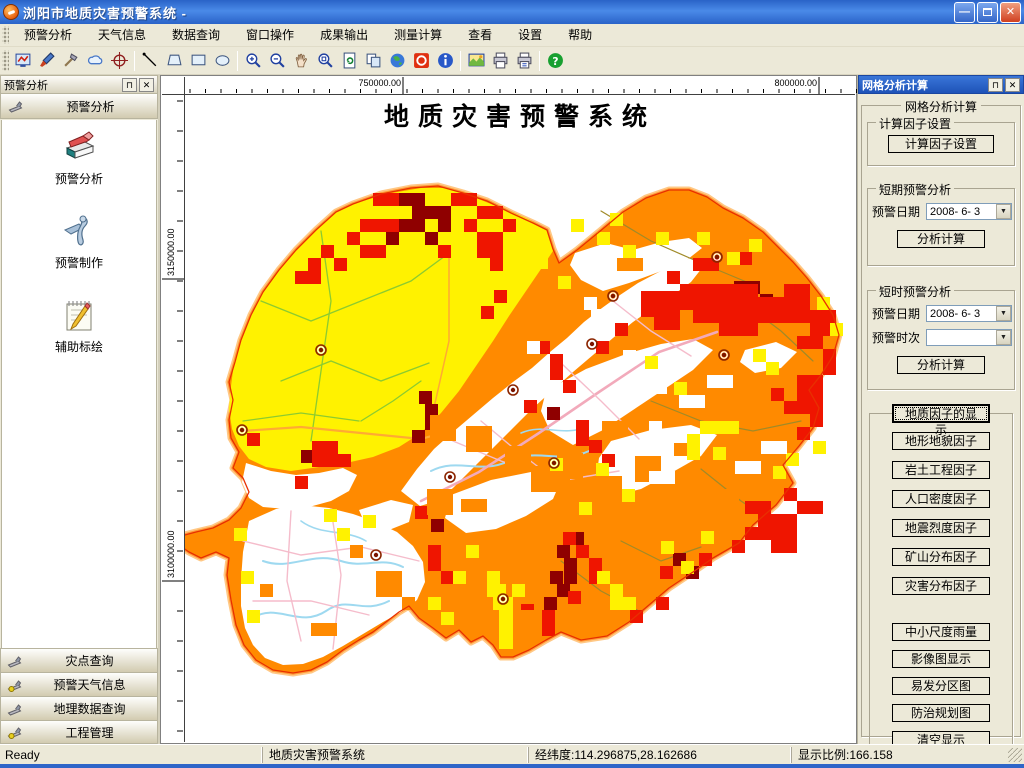 The image size is (1024, 768). I want to click on group-disaster-query: 灾点查询, so click(79, 660).